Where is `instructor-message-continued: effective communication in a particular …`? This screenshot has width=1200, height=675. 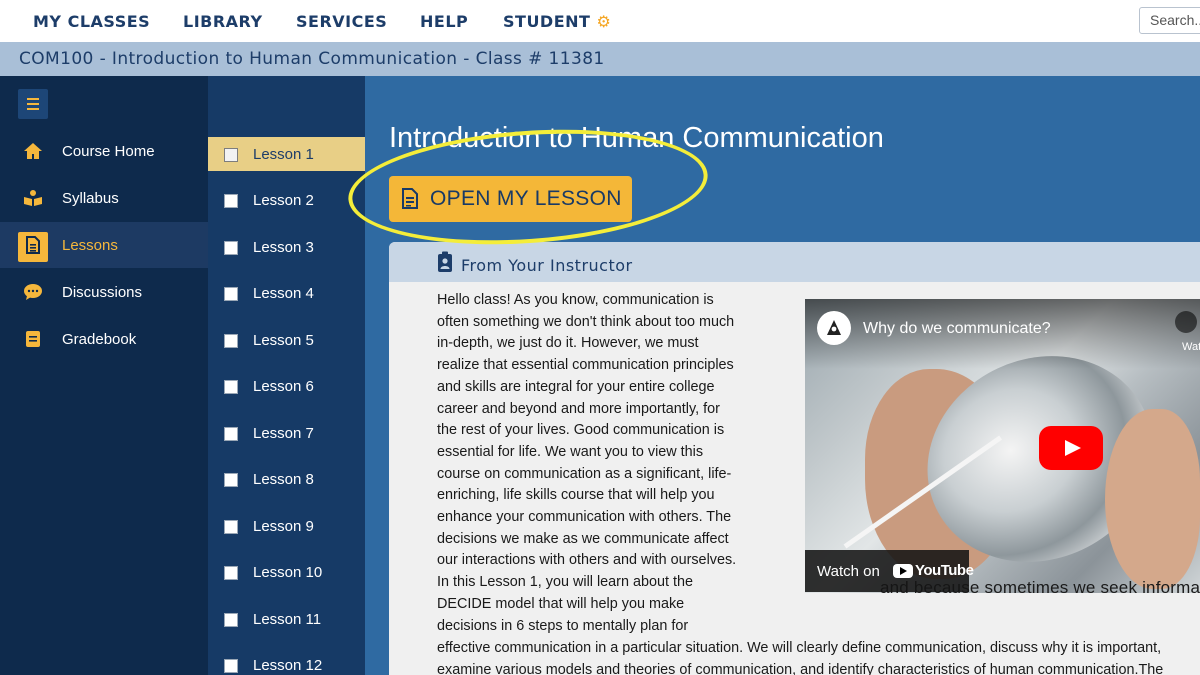
instructor-message-continued: effective communication in a particular … is located at coordinates (818, 656).